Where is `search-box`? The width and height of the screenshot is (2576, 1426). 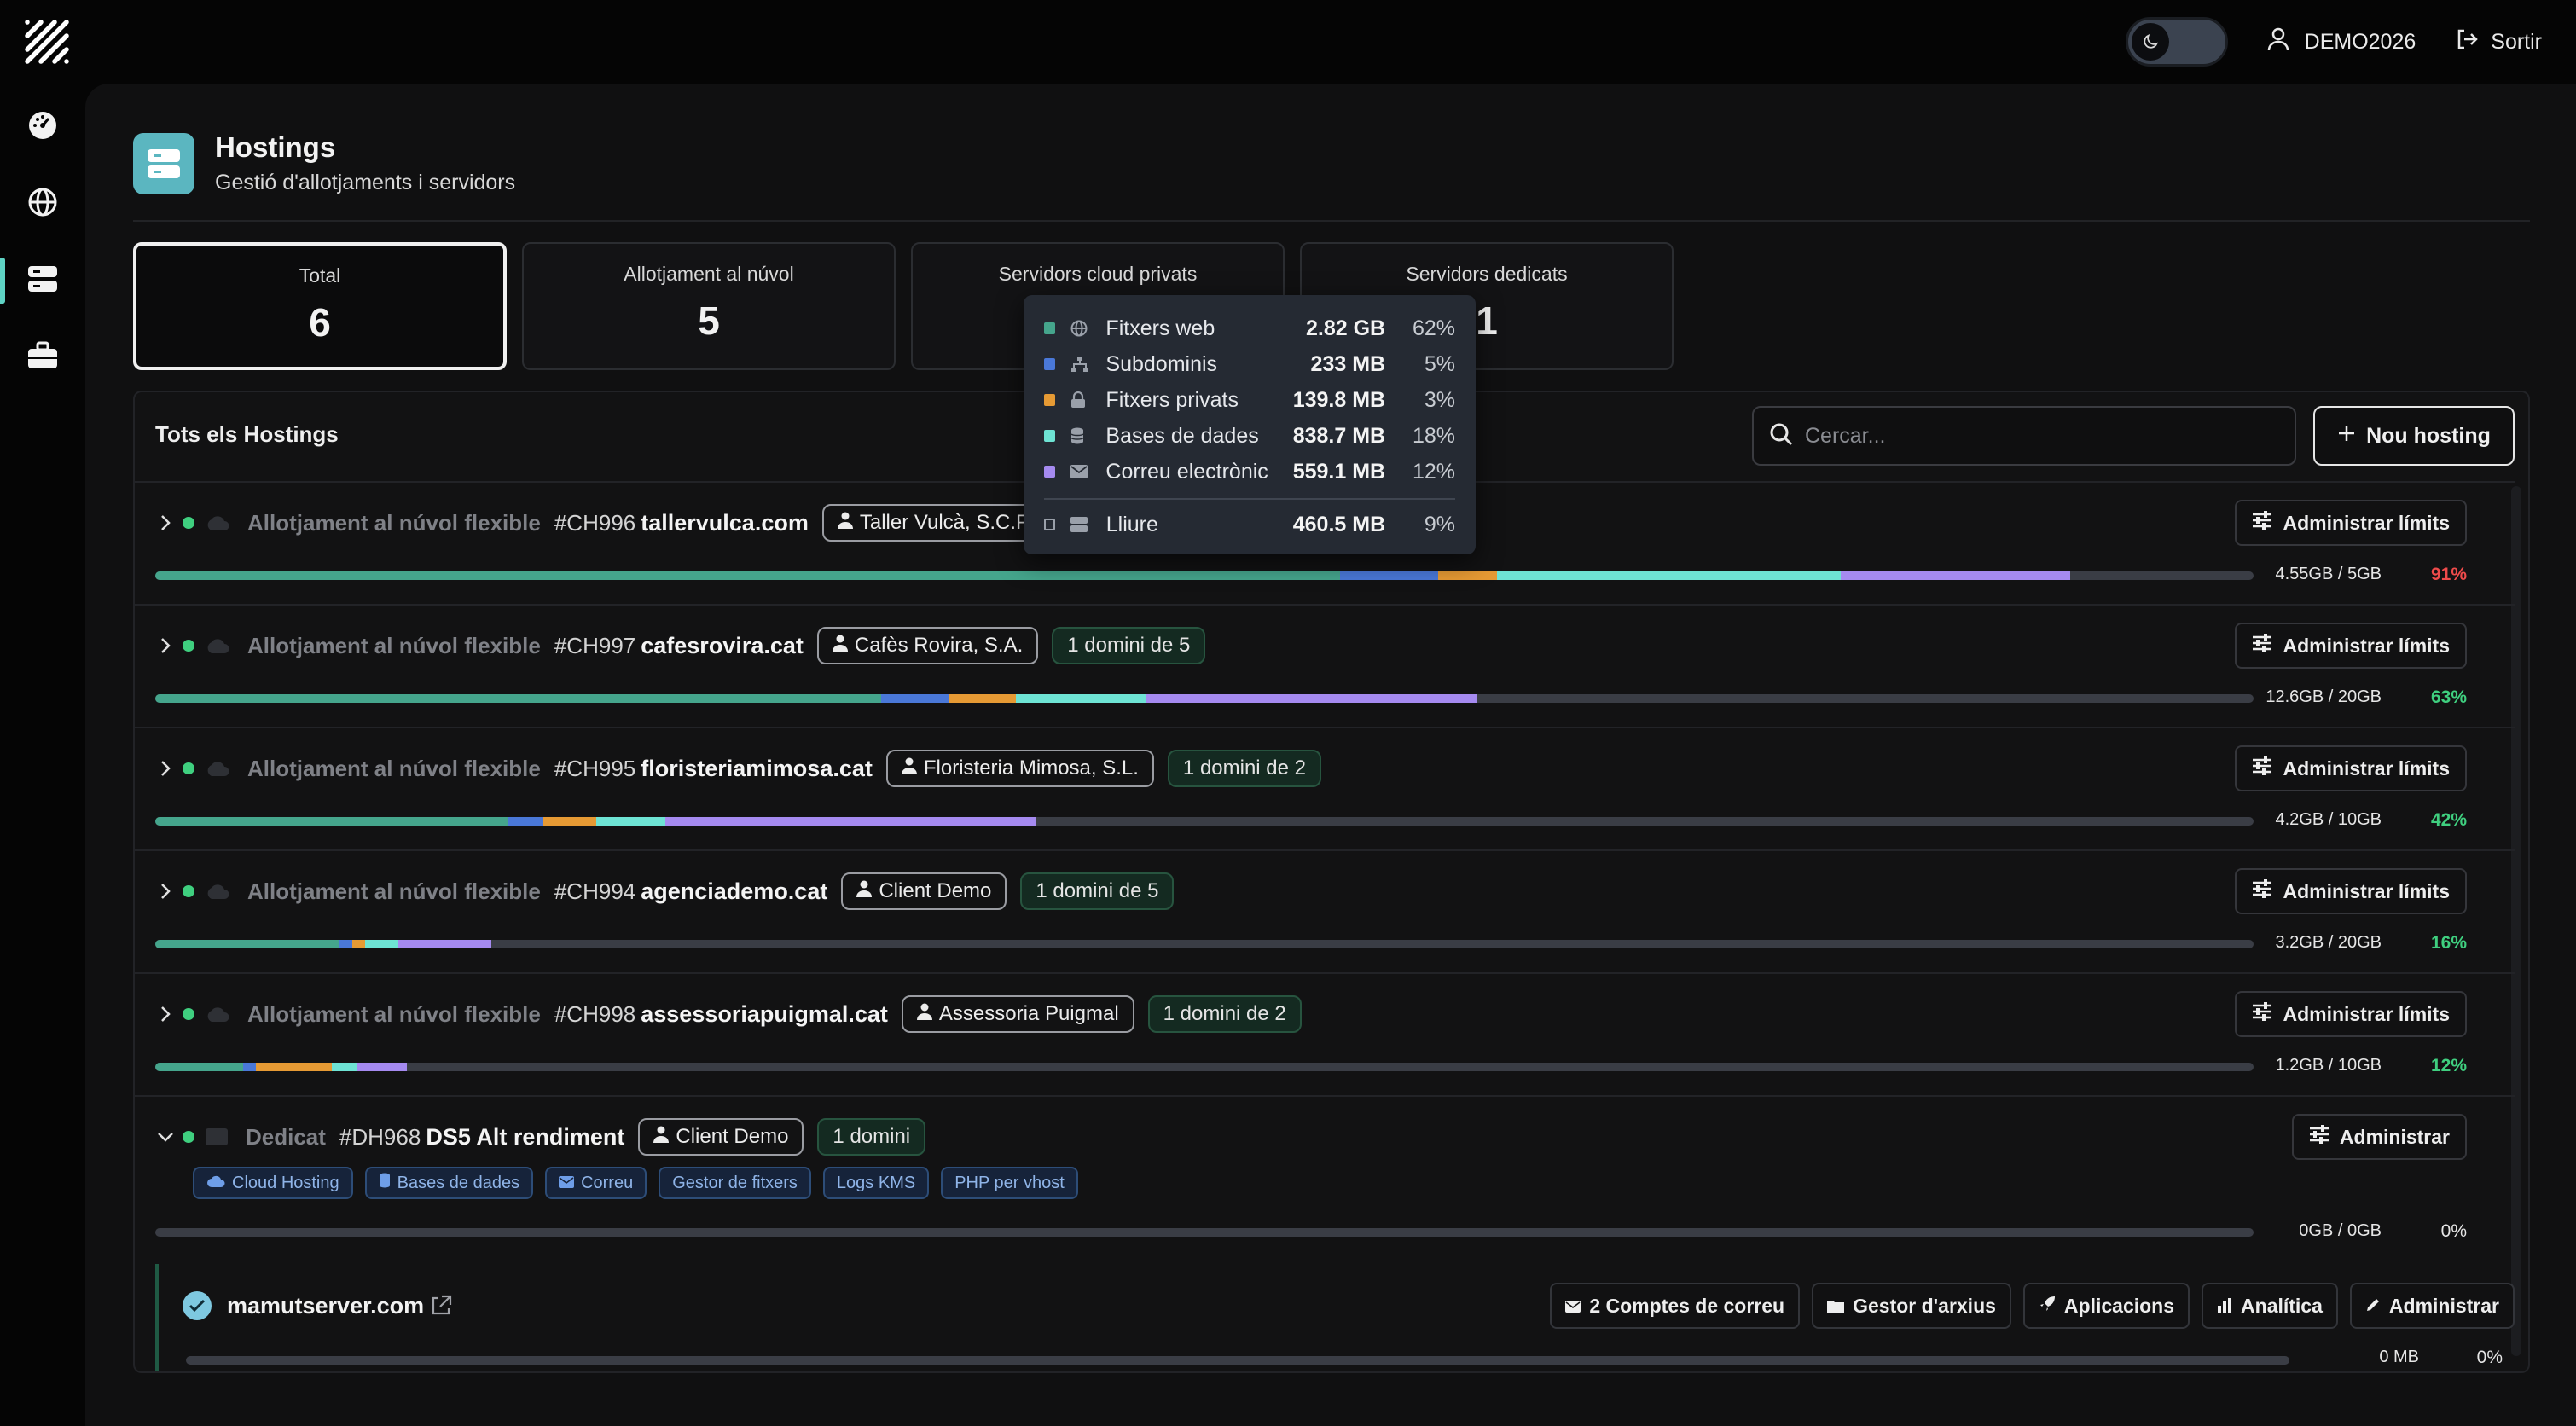
search-box is located at coordinates (2024, 436).